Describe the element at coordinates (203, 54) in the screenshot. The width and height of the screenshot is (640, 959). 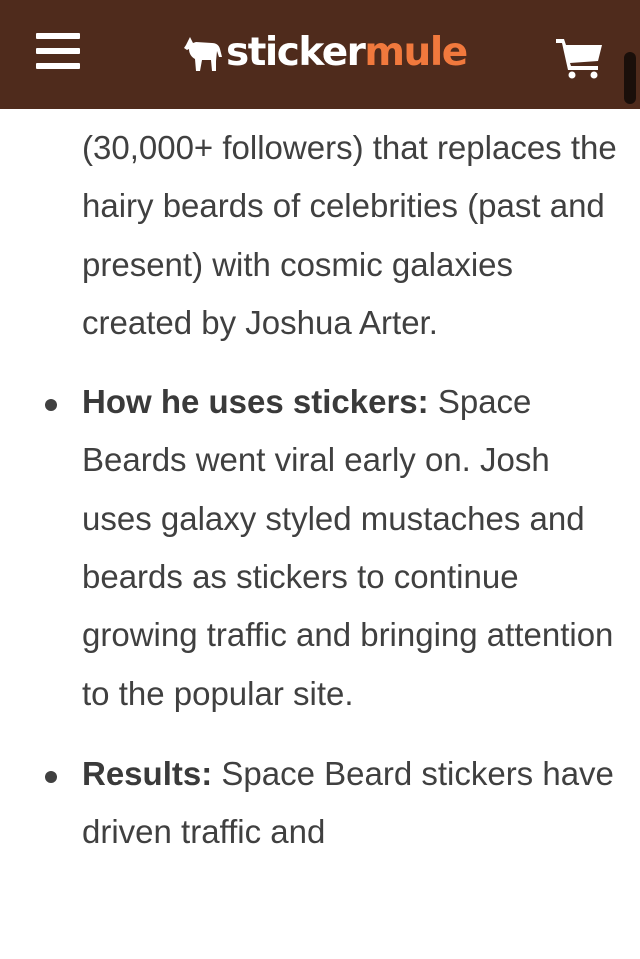
I see `mule-icon` at that location.